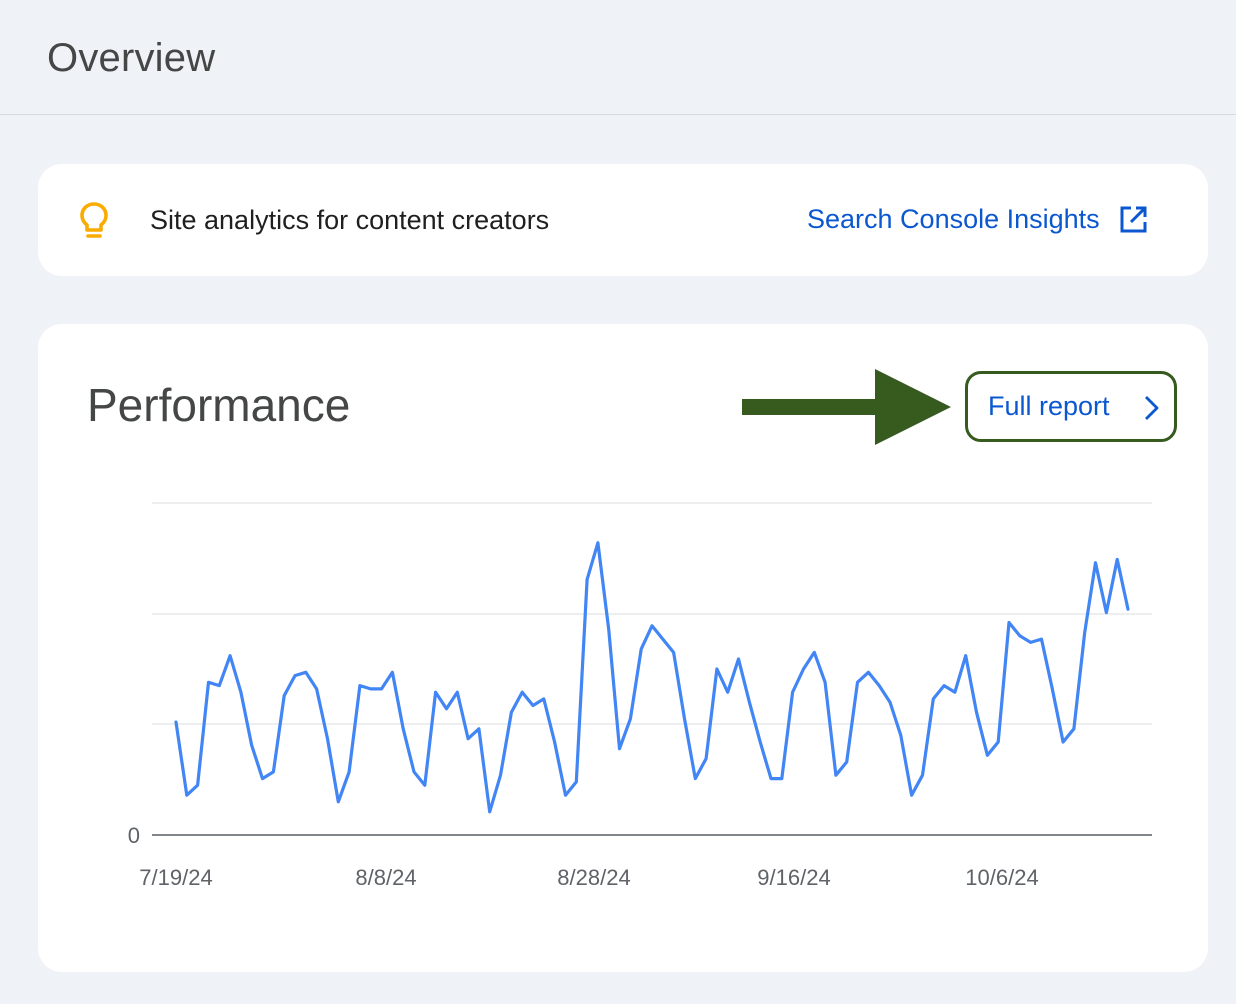 The width and height of the screenshot is (1236, 1004). Describe the element at coordinates (1152, 408) in the screenshot. I see `chevron-right-icon` at that location.